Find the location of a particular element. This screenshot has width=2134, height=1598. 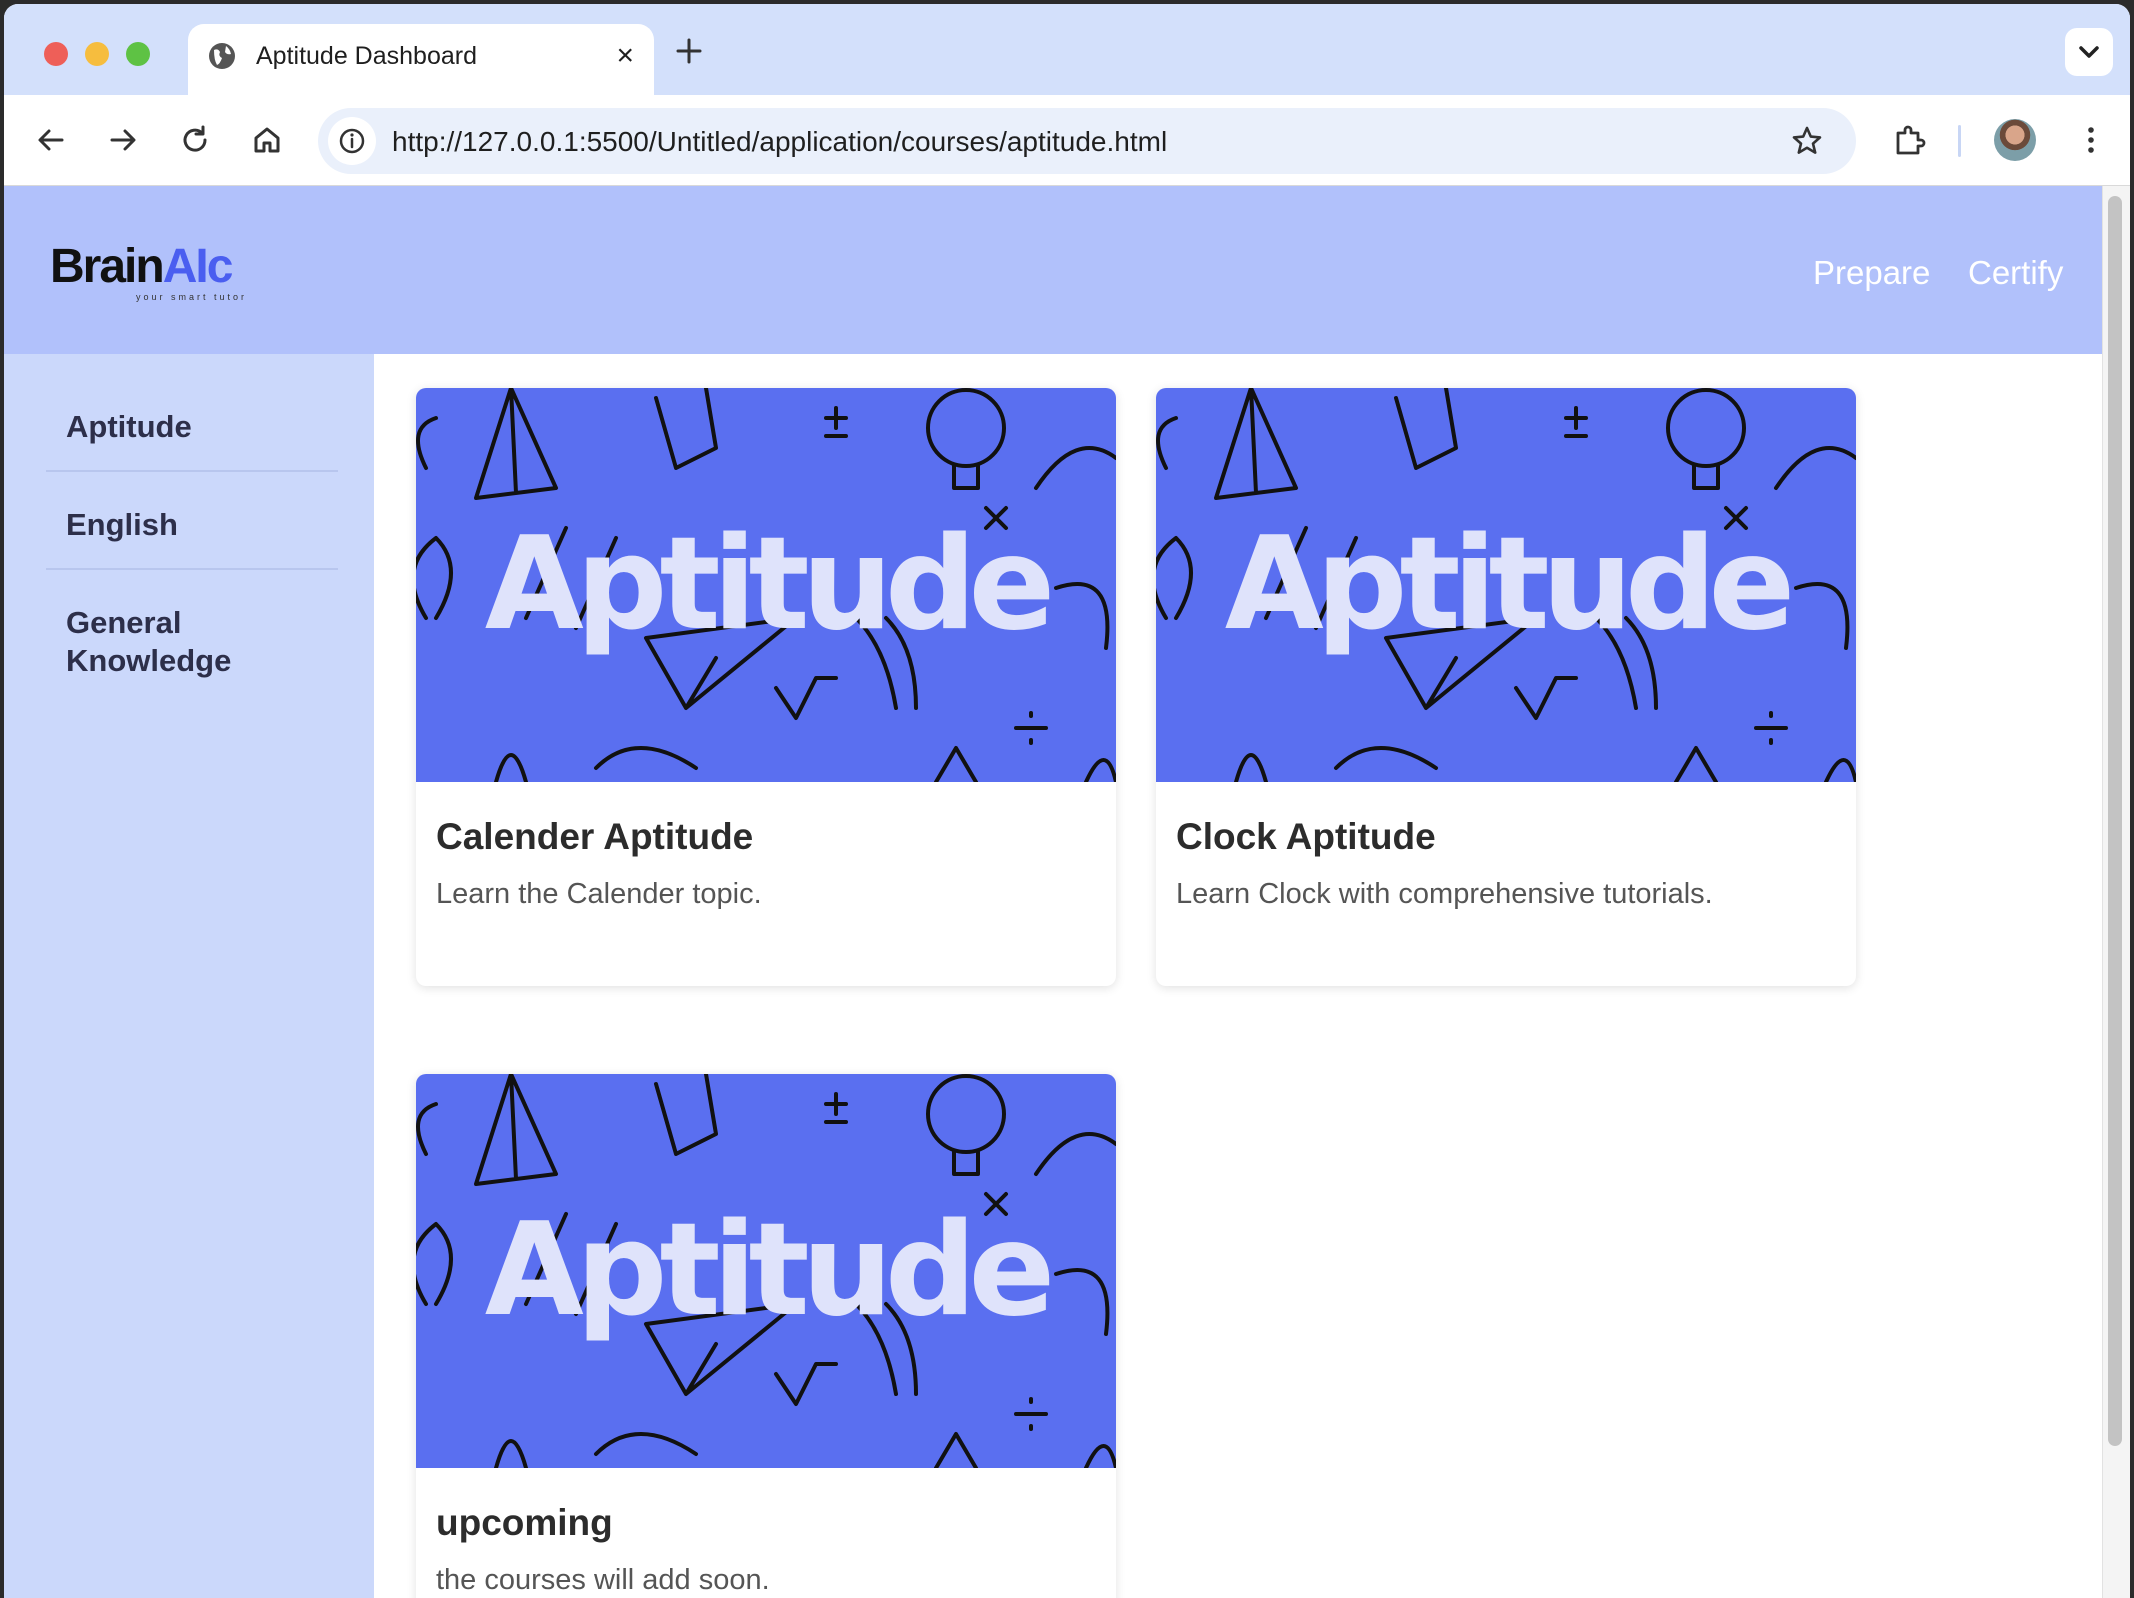

toolbar-divider is located at coordinates (1959, 141).